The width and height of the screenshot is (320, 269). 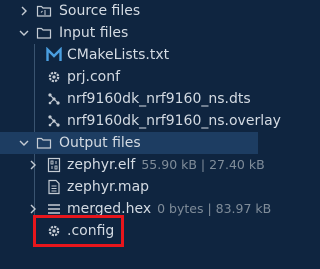 I want to click on file-size-description: 55.90 kB | 27.40 kB, so click(x=203, y=164).